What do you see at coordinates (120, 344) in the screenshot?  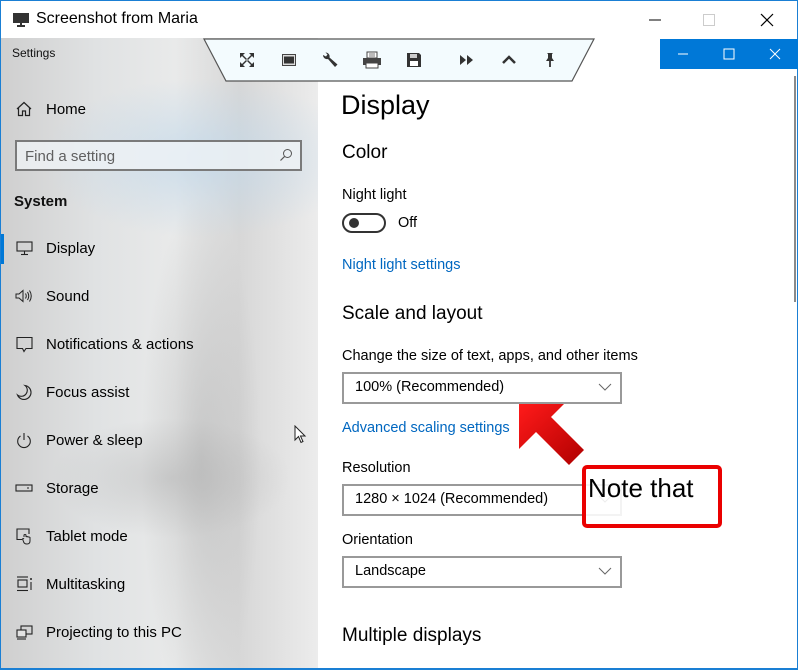 I see `sidebar-item-label: Notifications & actions` at bounding box center [120, 344].